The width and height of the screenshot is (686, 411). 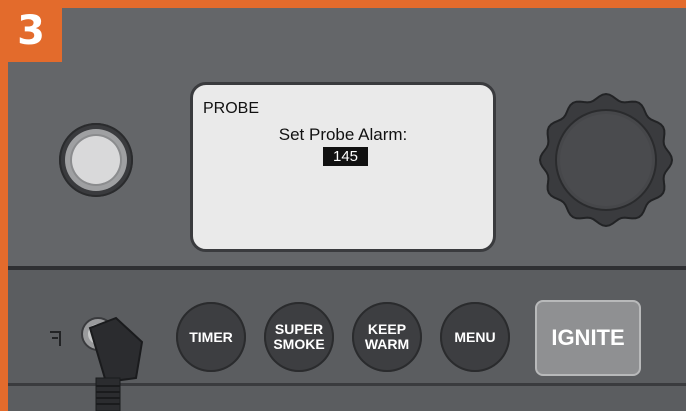 I want to click on keep-warm-label: KEEP WARM, so click(x=387, y=336).